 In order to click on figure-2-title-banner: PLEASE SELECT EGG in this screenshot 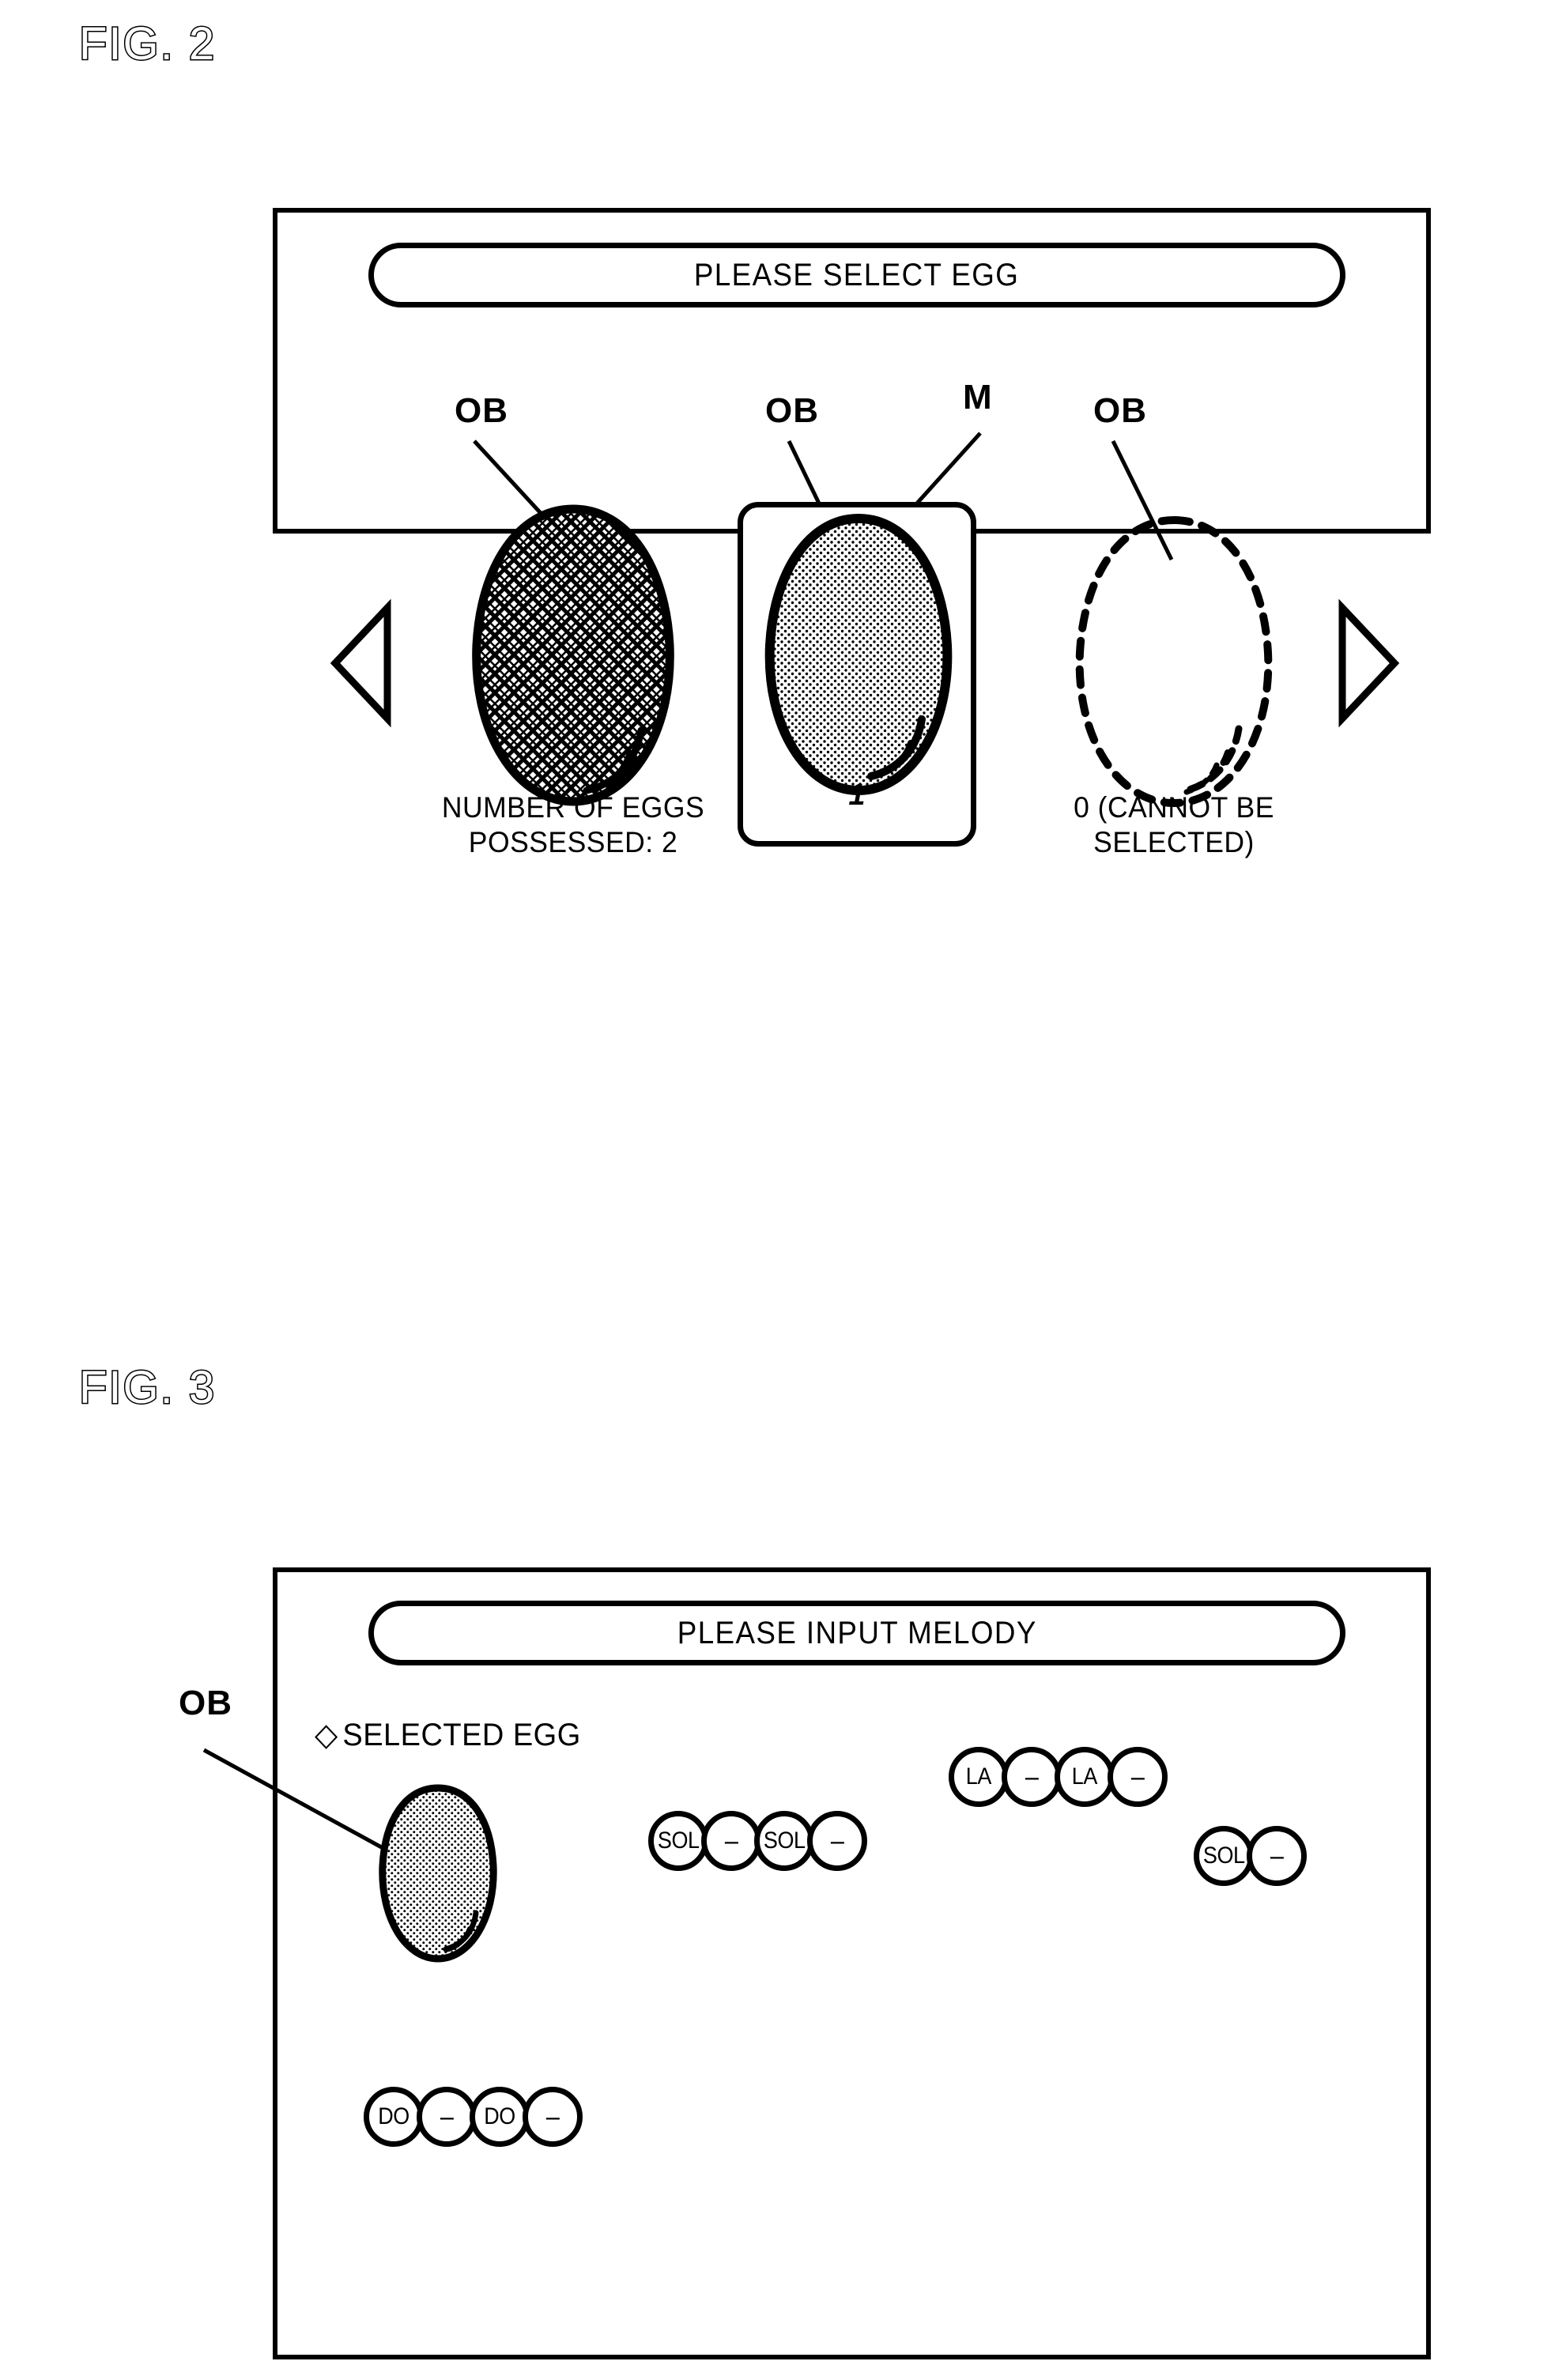, I will do `click(857, 275)`.